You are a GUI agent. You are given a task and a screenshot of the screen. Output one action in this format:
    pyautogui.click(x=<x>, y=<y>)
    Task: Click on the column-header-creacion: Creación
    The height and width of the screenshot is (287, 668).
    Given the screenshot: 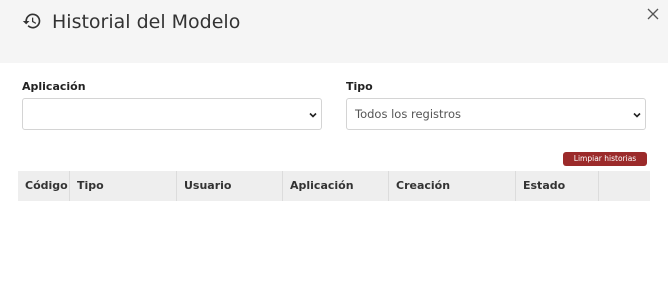 What is the action you would take?
    pyautogui.click(x=452, y=186)
    